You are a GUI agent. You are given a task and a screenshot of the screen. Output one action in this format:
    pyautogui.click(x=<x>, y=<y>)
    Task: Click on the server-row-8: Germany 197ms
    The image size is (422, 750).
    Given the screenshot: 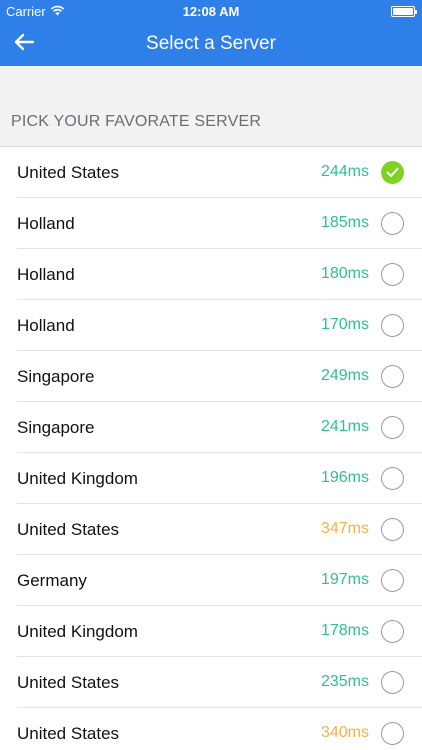 What is the action you would take?
    pyautogui.click(x=211, y=580)
    